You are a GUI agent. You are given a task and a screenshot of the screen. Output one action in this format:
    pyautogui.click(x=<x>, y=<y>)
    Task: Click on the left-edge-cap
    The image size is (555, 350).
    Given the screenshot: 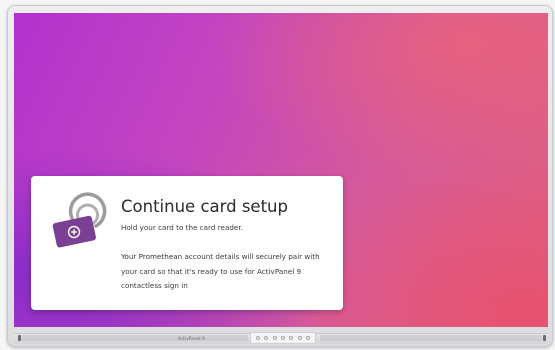 What is the action you would take?
    pyautogui.click(x=19, y=338)
    